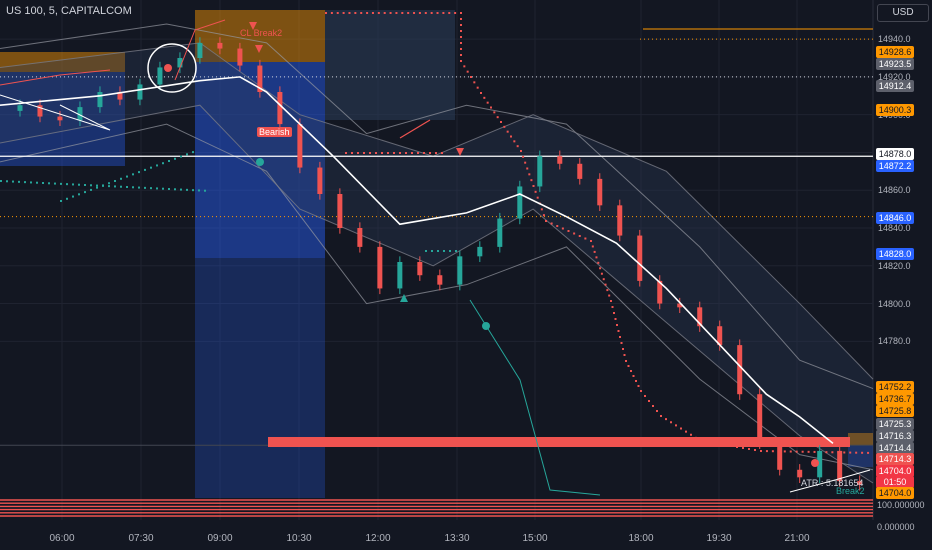 The height and width of the screenshot is (550, 932). What do you see at coordinates (168, 68) in the screenshot?
I see `signal-dot` at bounding box center [168, 68].